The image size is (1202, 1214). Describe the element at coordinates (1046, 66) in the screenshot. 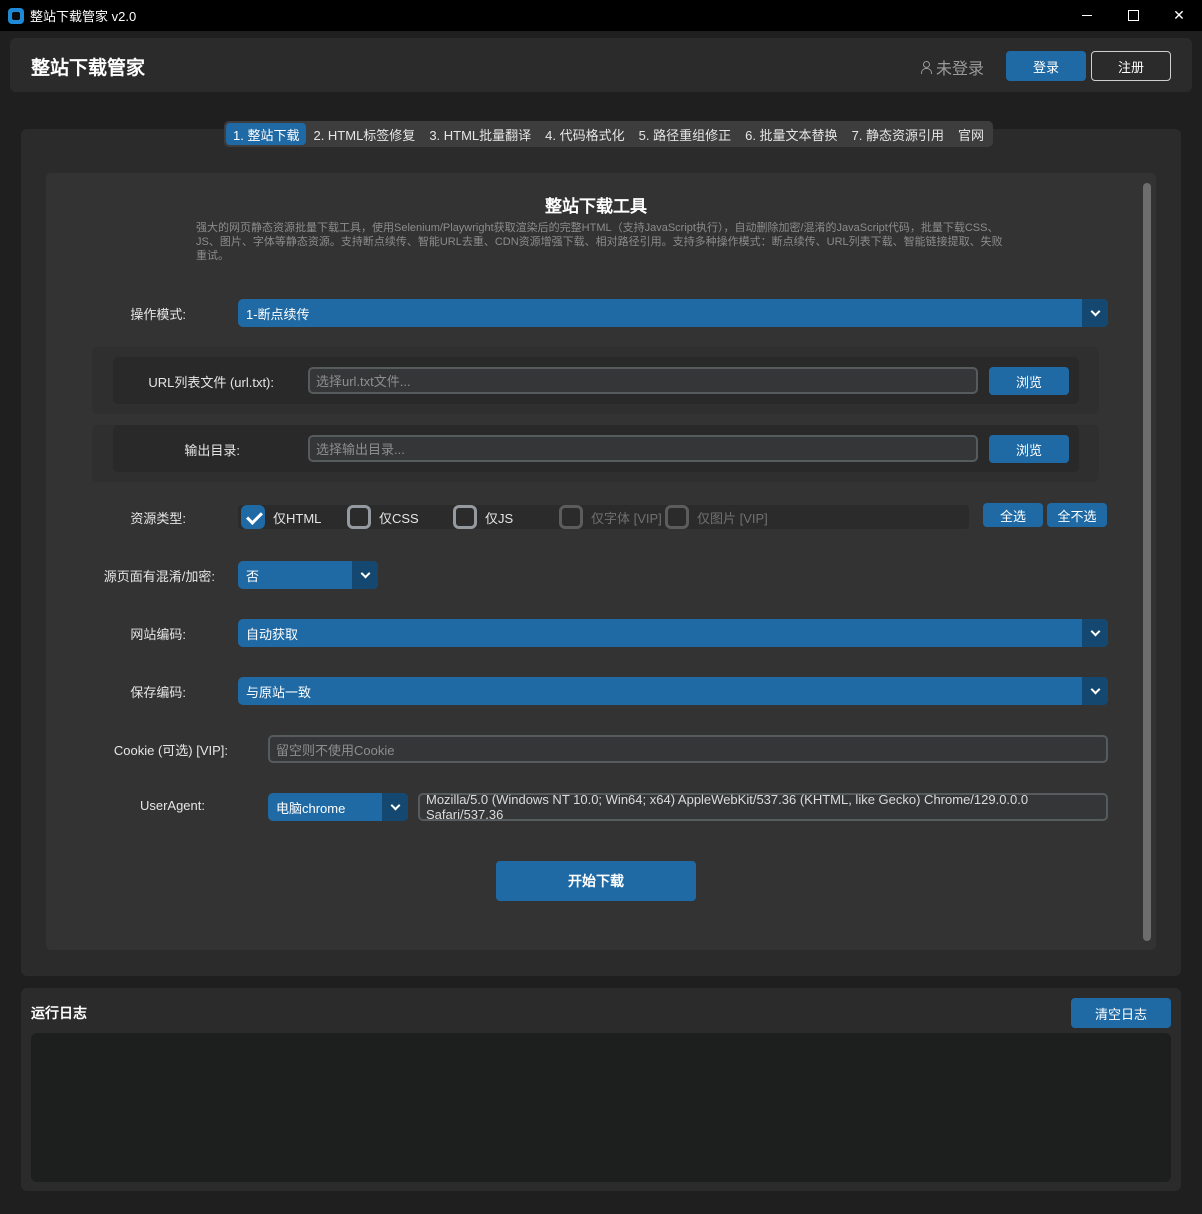

I see `login-button: 登录` at that location.